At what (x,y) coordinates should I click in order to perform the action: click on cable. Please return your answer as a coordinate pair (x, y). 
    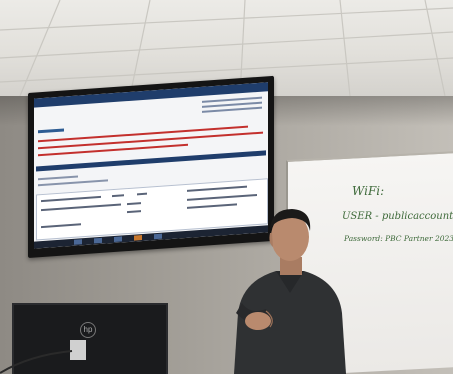
    Looking at the image, I should click on (36, 362).